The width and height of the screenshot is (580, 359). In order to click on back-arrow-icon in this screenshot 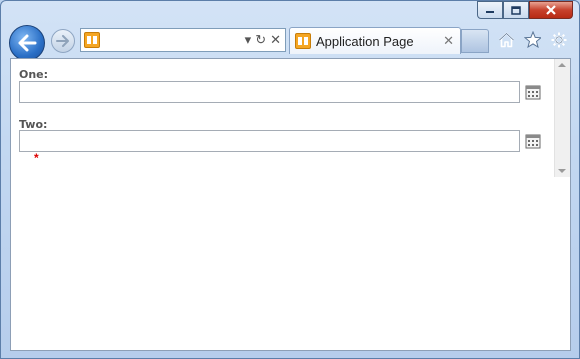, I will do `click(27, 43)`.